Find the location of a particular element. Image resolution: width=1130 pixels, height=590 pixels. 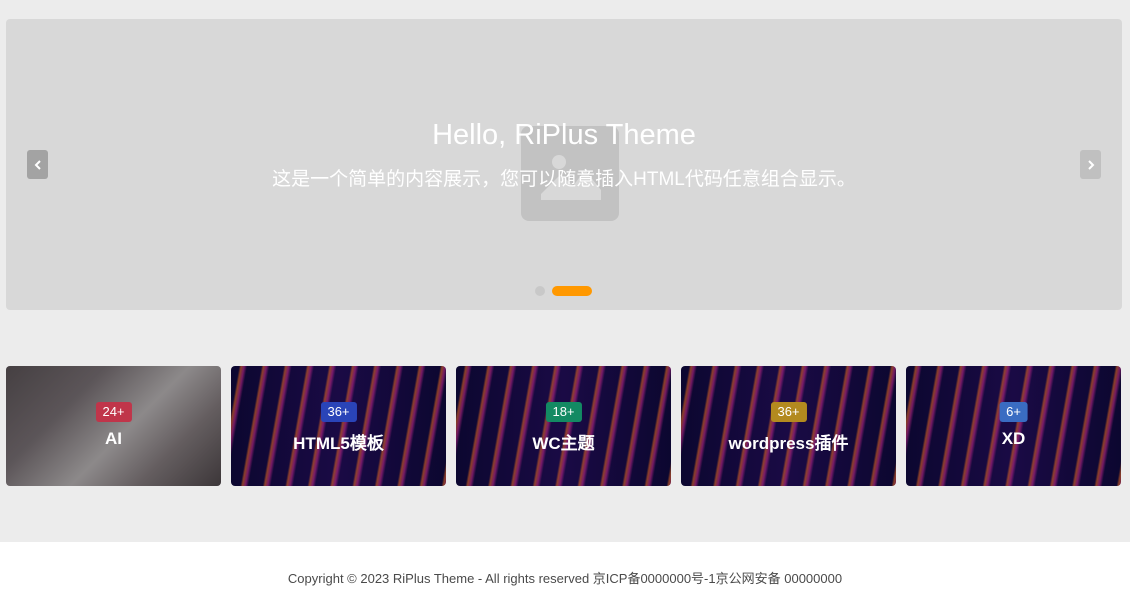

slider-dot-2-active is located at coordinates (572, 291).